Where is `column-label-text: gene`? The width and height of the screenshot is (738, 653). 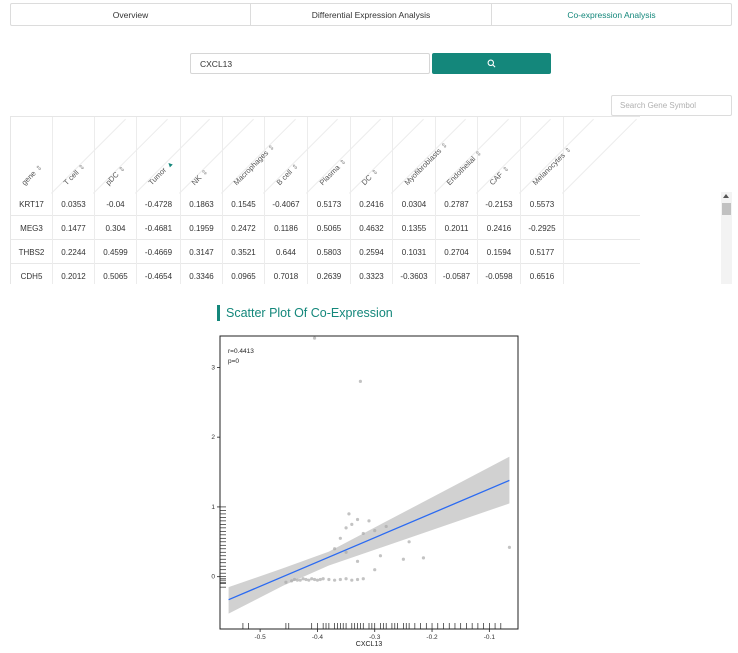 column-label-text: gene is located at coordinates (28, 177).